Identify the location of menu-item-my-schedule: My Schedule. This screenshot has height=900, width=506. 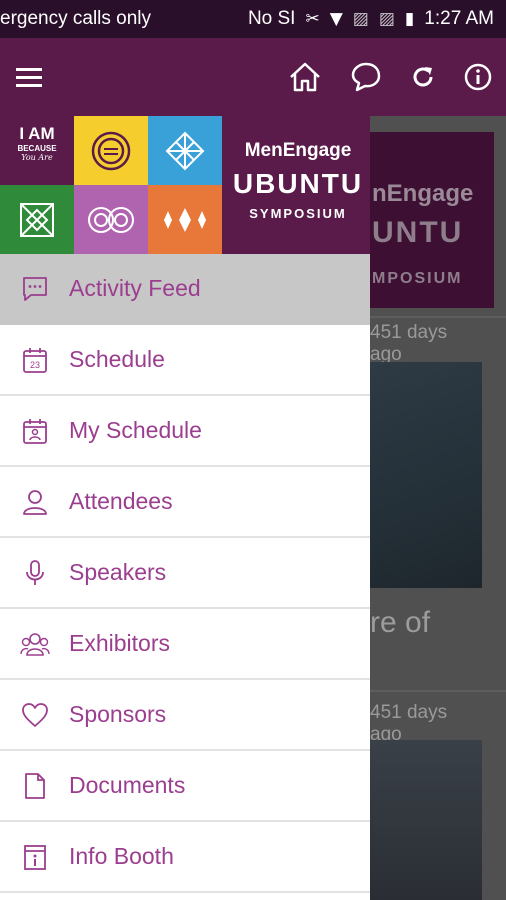
(185, 431).